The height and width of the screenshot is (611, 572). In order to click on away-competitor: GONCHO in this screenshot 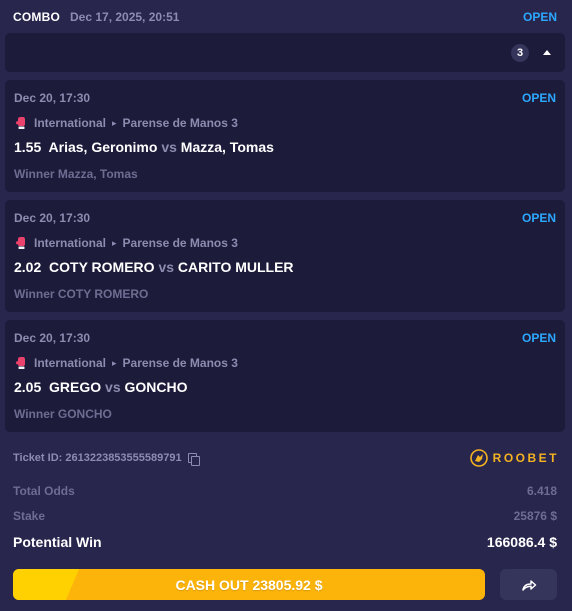, I will do `click(156, 387)`.